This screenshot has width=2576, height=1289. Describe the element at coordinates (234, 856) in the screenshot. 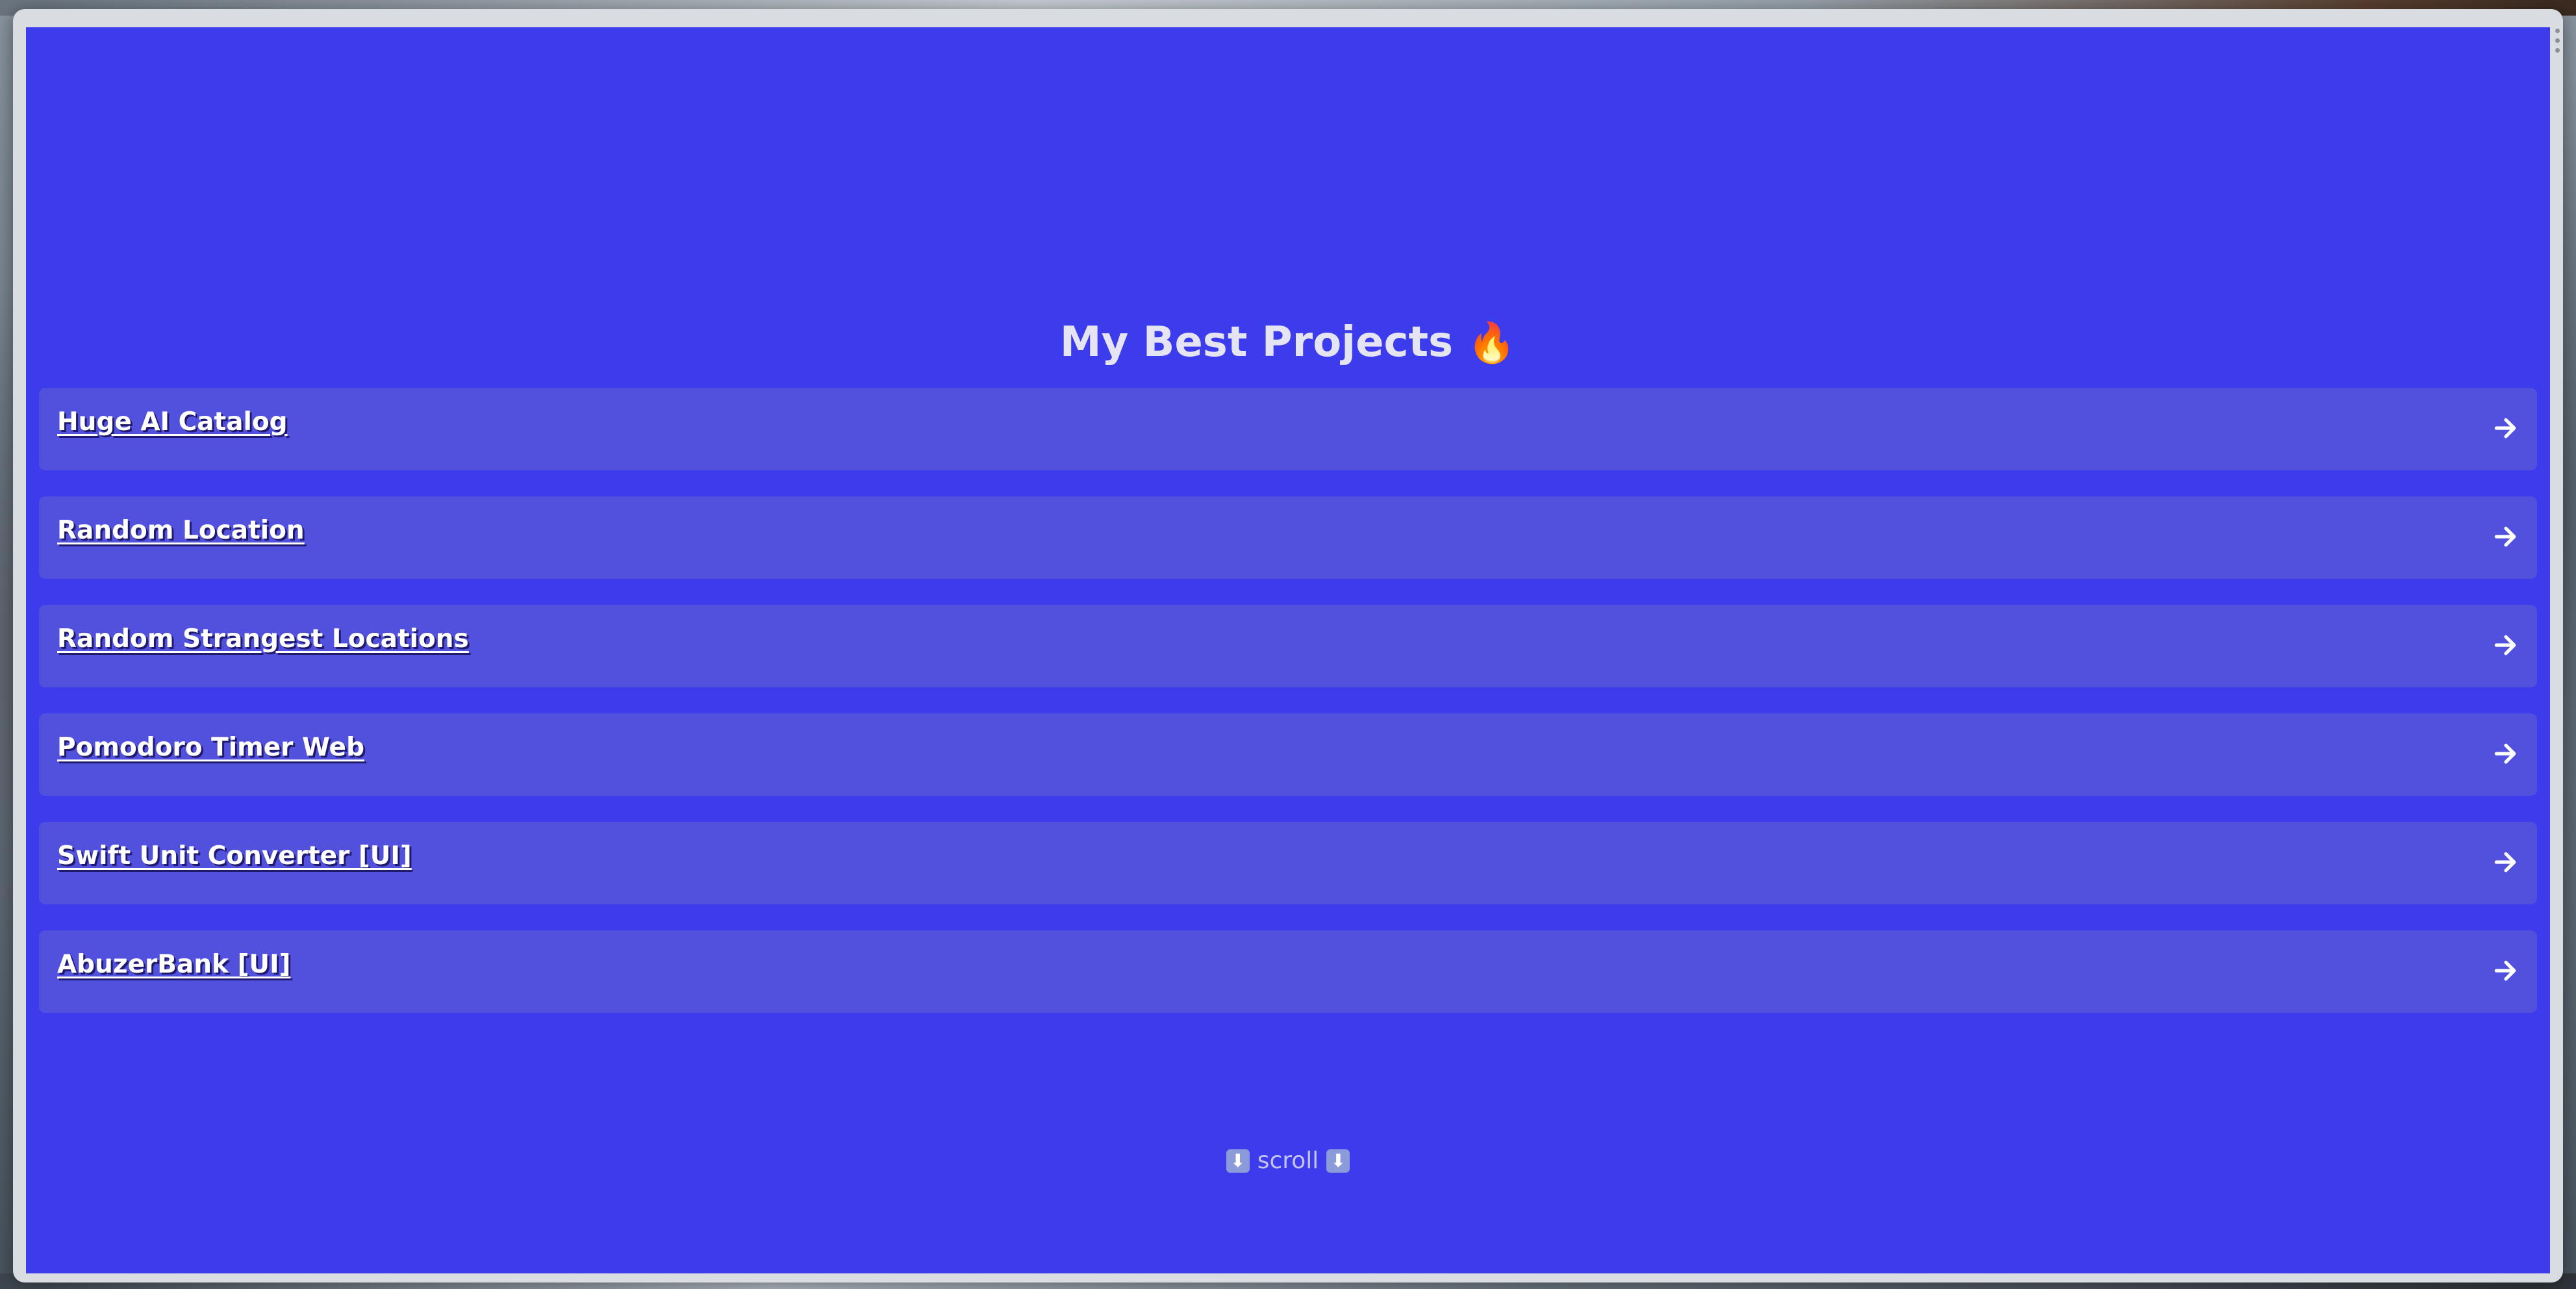

I see `project-label: Swift Unit Converter [UI]` at that location.